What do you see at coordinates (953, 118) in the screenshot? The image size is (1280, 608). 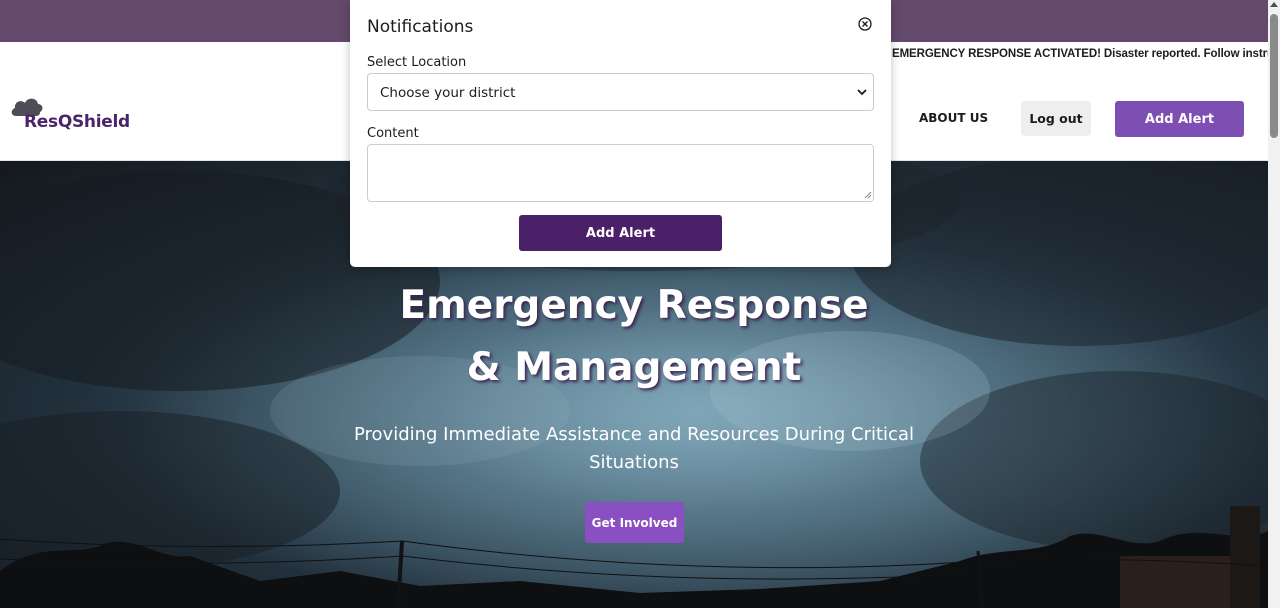 I see `nav-about-us: ABOUT US` at bounding box center [953, 118].